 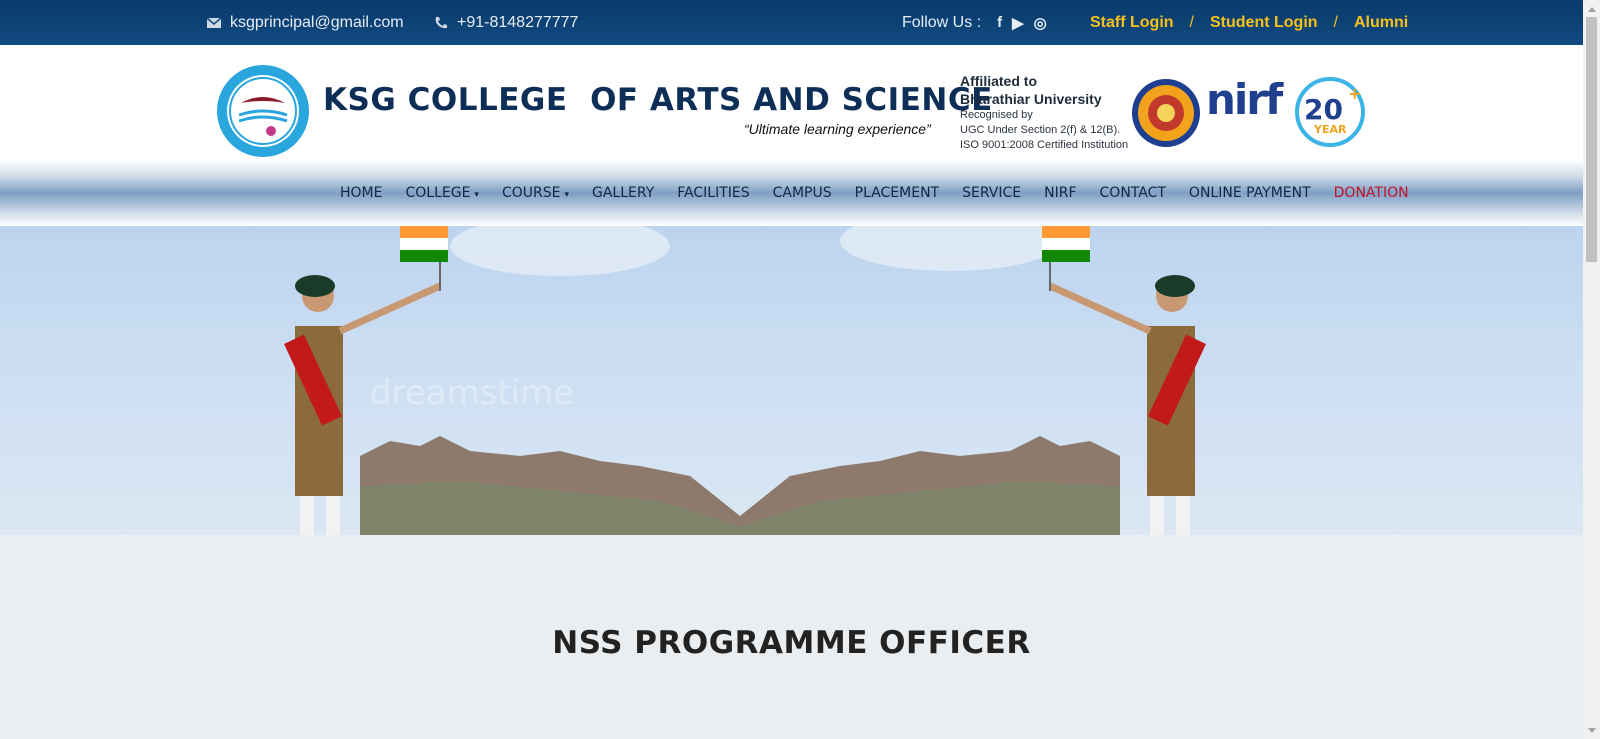 I want to click on nav-item-campus: CAMPUS, so click(x=802, y=193).